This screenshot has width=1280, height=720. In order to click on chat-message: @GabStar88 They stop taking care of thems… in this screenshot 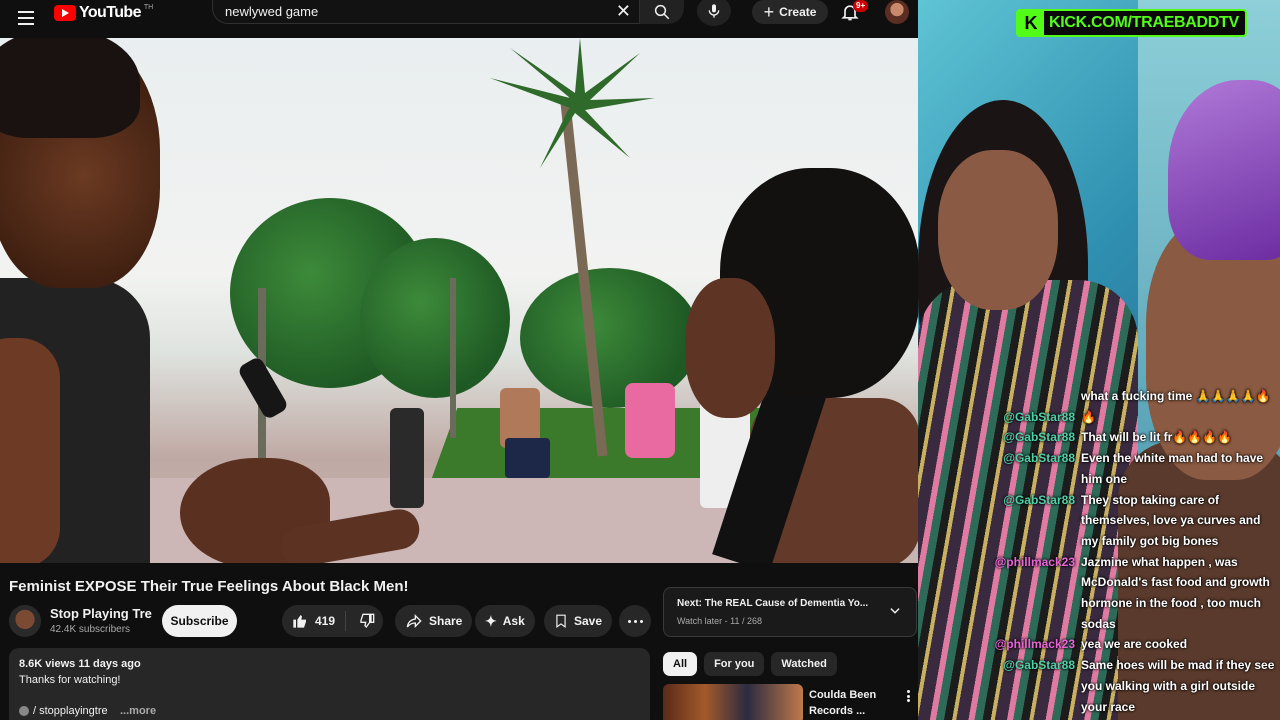, I will do `click(1123, 521)`.